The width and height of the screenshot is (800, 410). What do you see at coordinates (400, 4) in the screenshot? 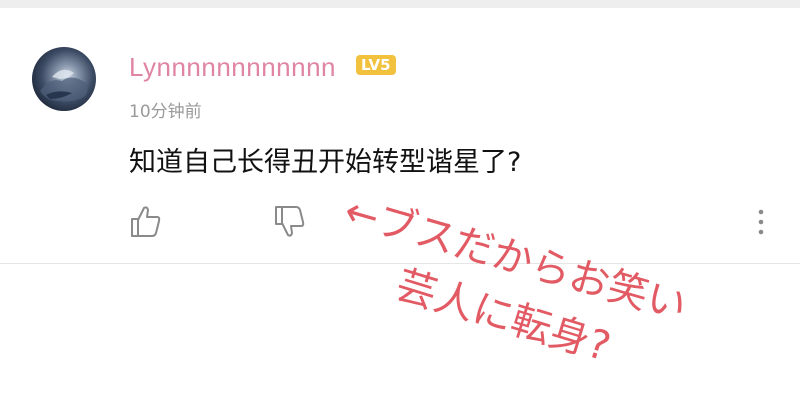
I see `top-separator-strip` at bounding box center [400, 4].